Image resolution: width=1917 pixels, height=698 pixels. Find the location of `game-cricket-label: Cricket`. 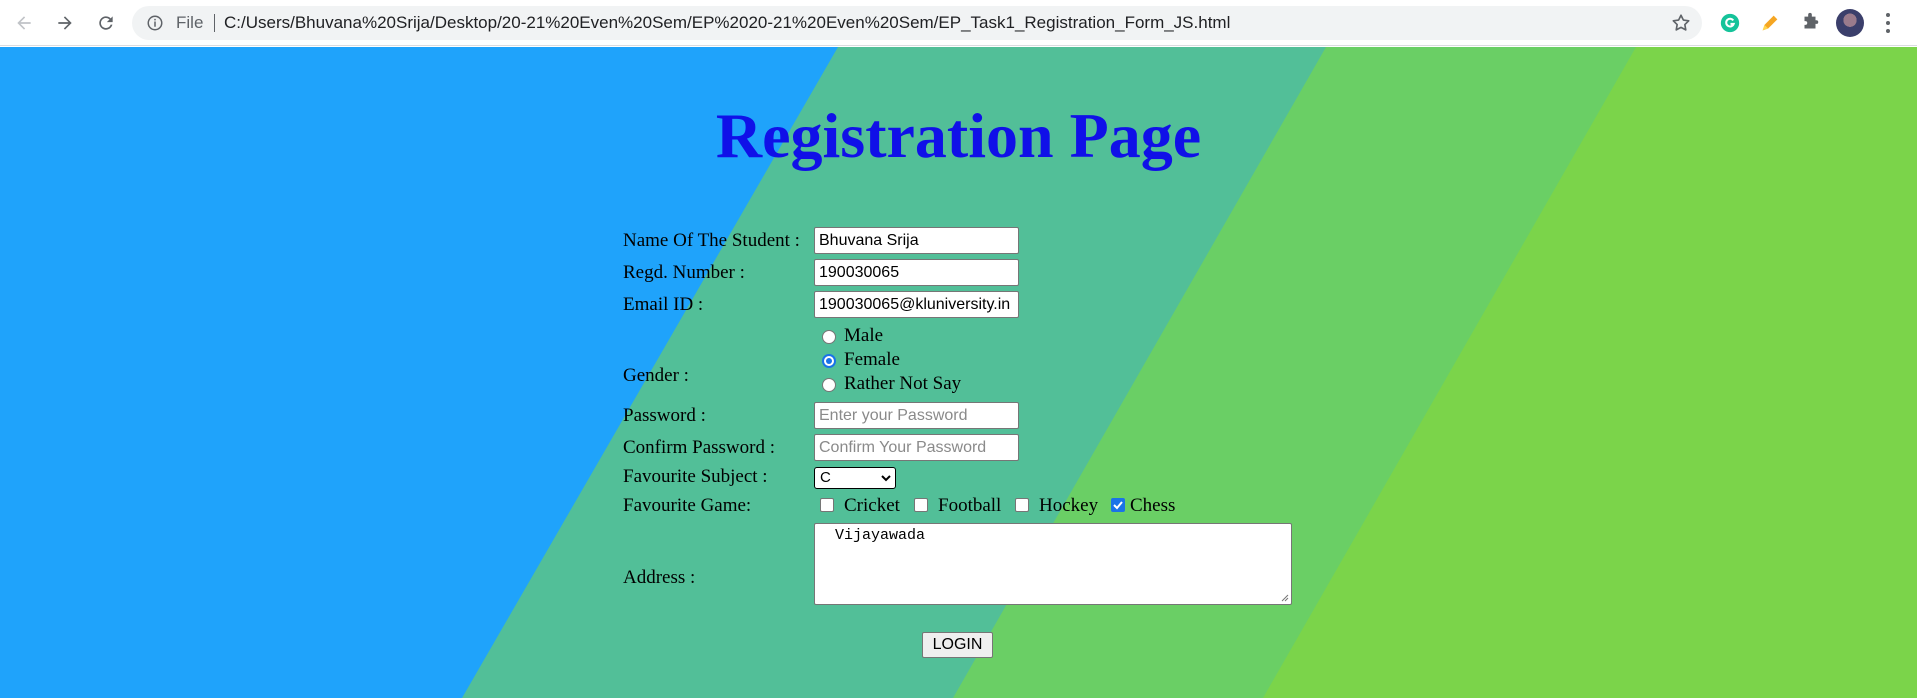

game-cricket-label: Cricket is located at coordinates (872, 505).